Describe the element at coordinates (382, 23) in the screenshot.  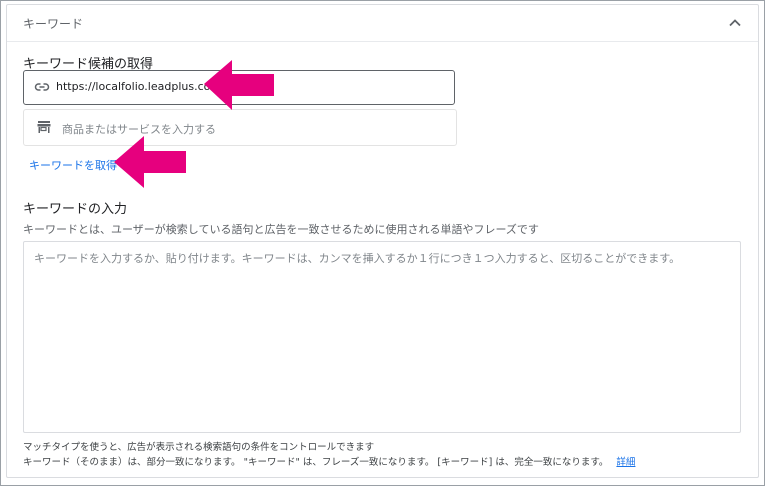
I see `panel-header: キーワード` at that location.